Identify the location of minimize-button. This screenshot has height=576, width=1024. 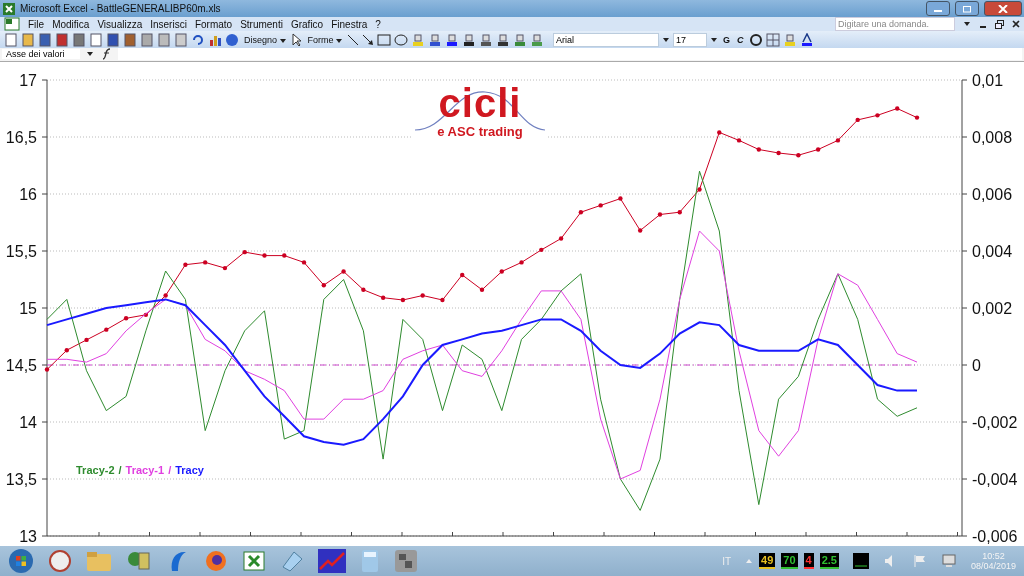
(938, 9).